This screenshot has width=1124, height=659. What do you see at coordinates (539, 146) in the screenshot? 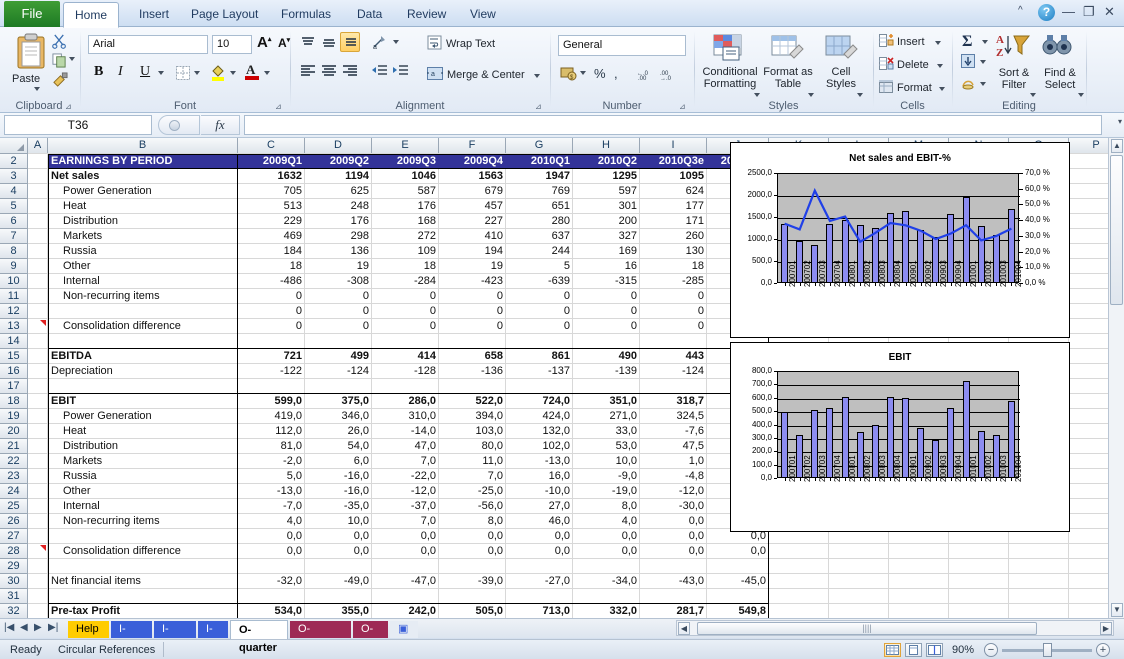
I see `column-header-g: G` at bounding box center [539, 146].